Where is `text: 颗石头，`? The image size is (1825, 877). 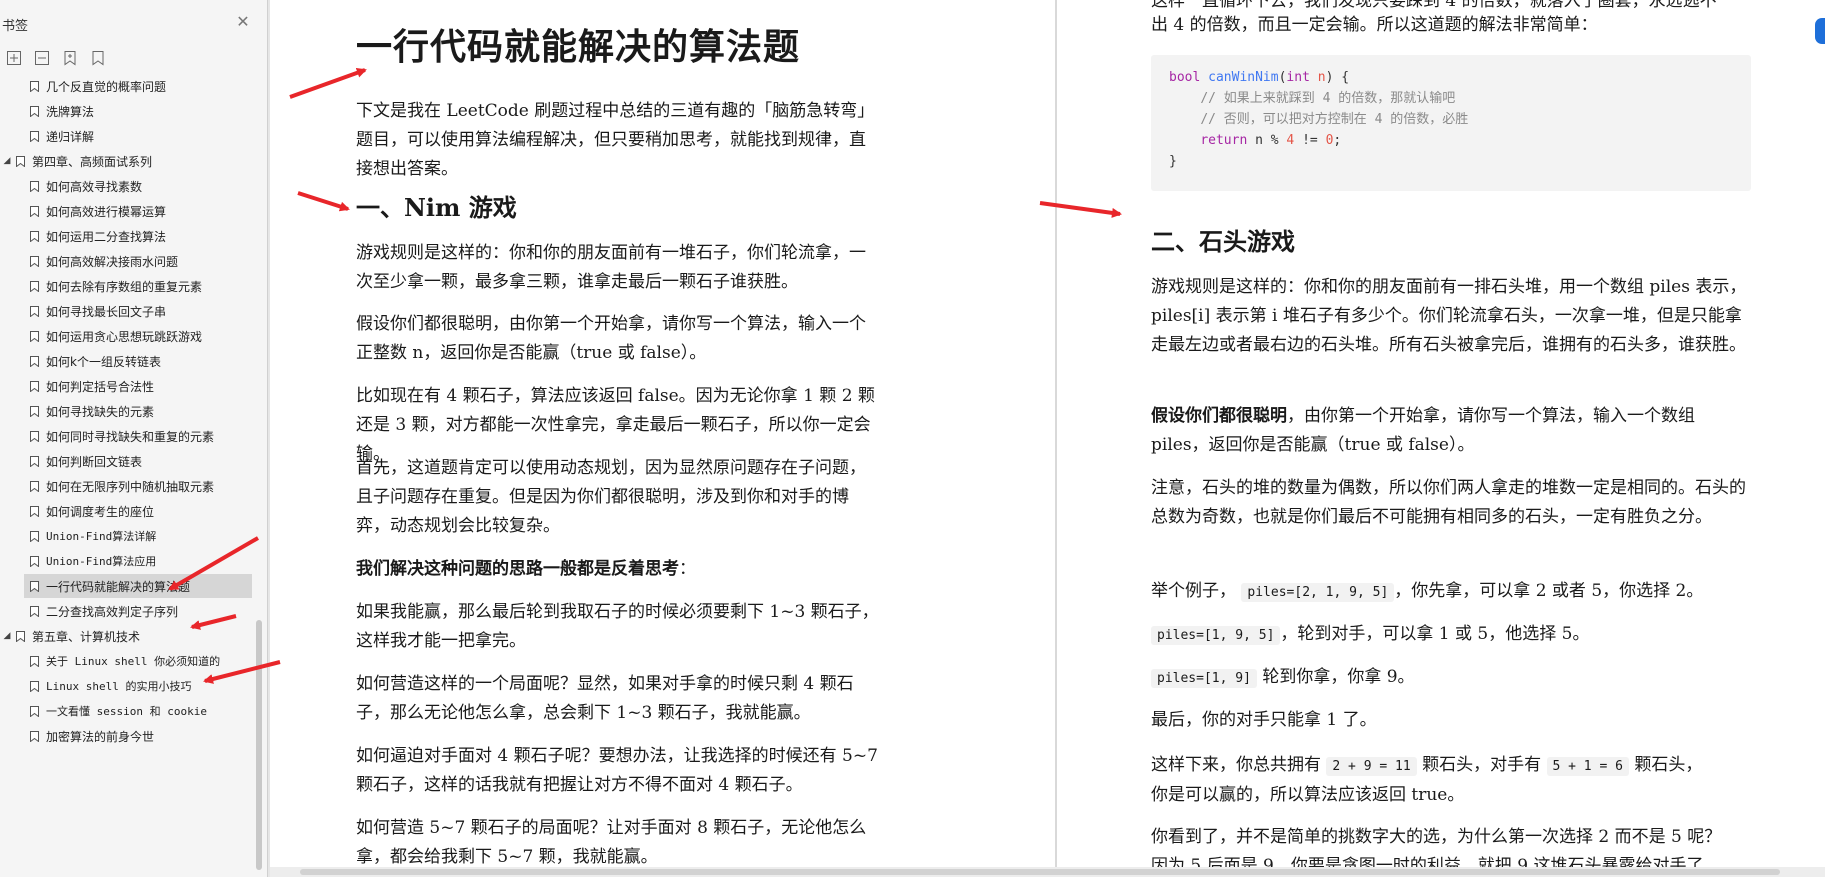 text: 颗石头， is located at coordinates (1665, 765).